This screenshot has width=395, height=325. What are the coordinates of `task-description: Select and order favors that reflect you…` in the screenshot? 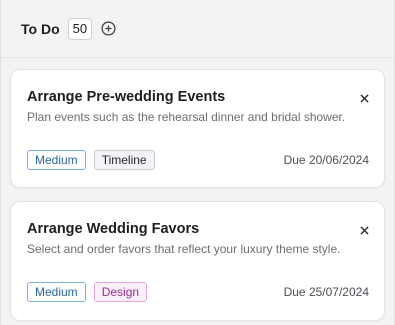 It's located at (184, 249).